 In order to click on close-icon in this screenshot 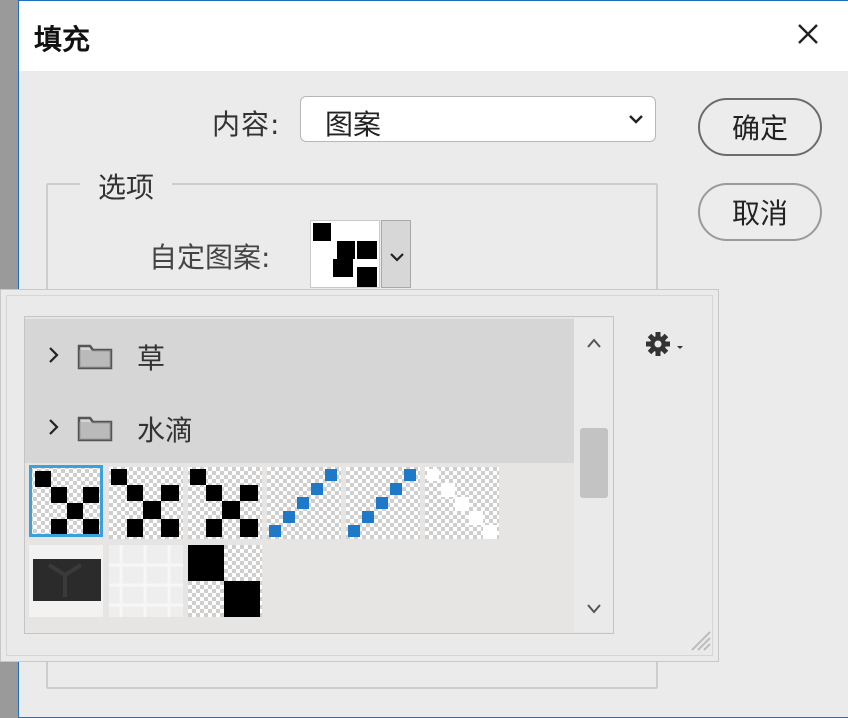, I will do `click(808, 34)`.